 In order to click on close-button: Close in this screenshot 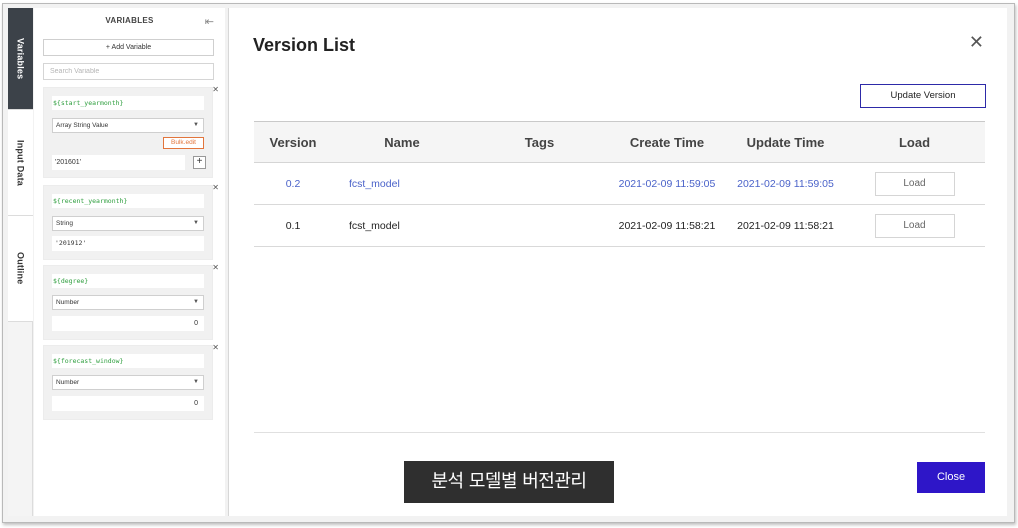, I will do `click(951, 477)`.